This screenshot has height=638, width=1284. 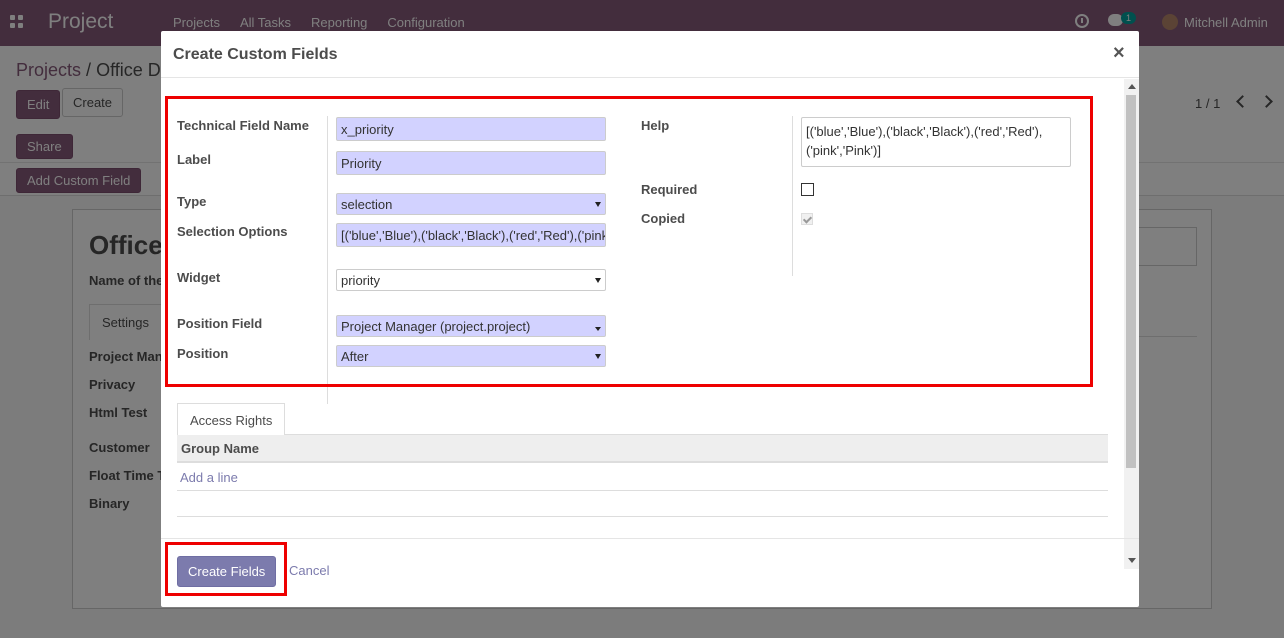 I want to click on scroll-up-icon, so click(x=1132, y=86).